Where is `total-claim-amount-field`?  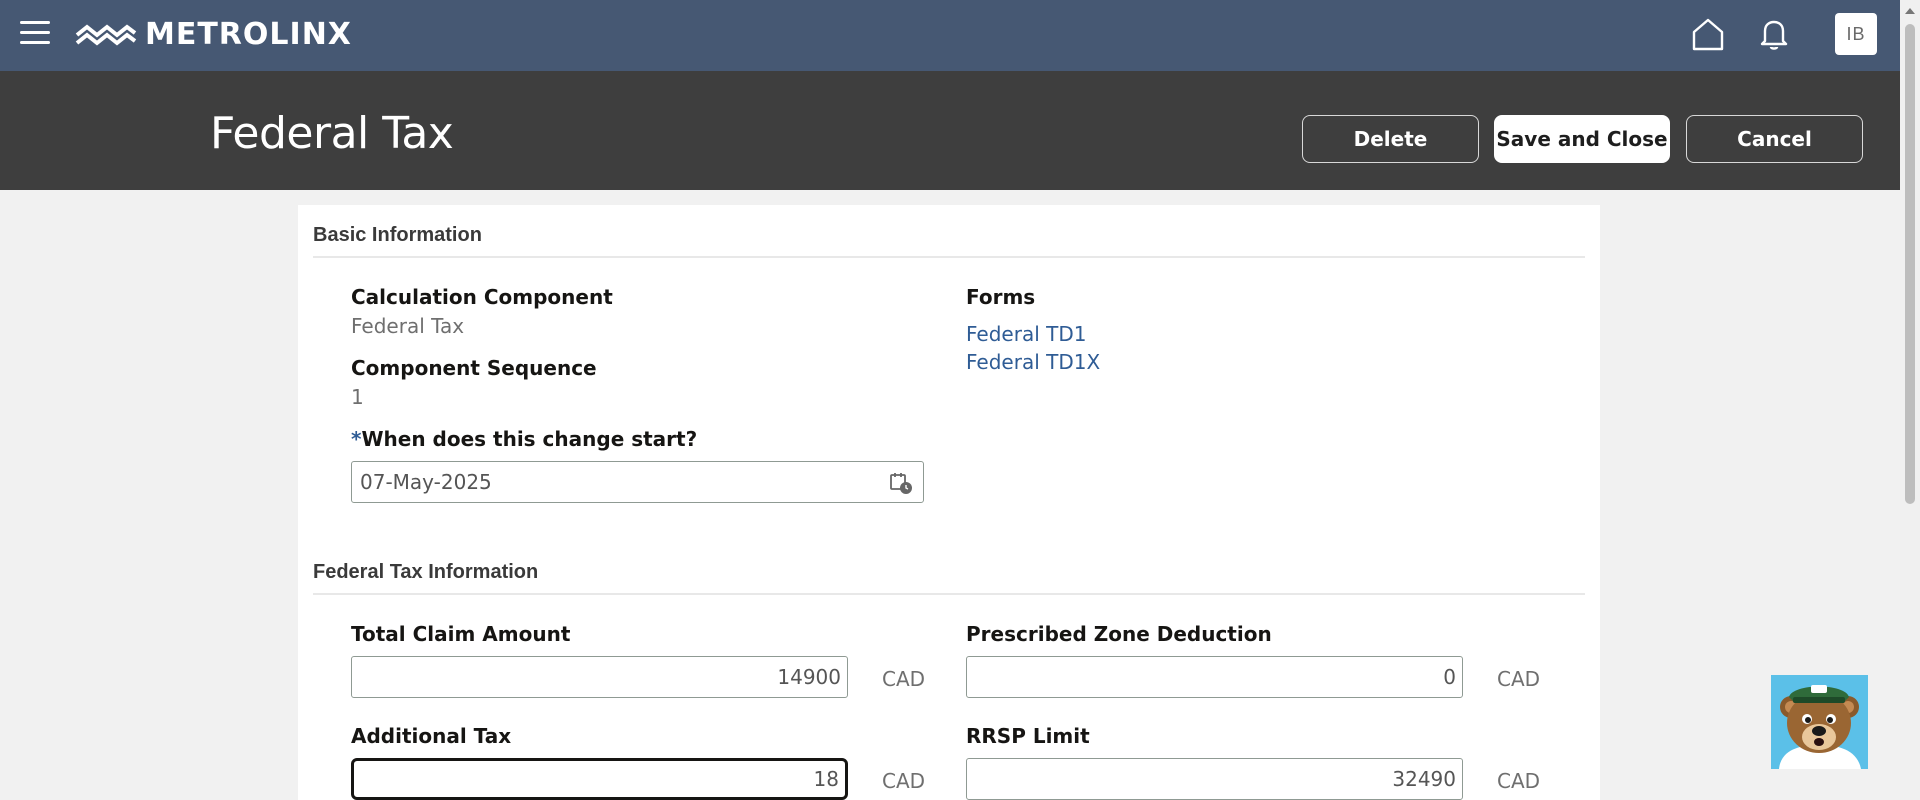 total-claim-amount-field is located at coordinates (599, 677).